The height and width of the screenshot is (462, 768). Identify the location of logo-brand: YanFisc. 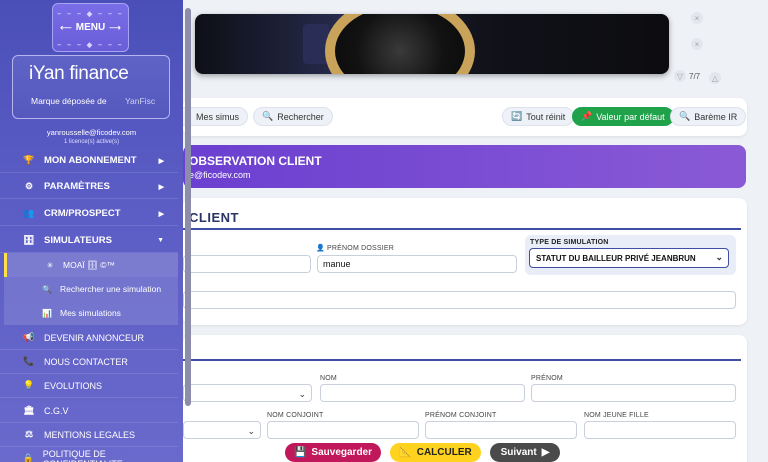
(140, 101).